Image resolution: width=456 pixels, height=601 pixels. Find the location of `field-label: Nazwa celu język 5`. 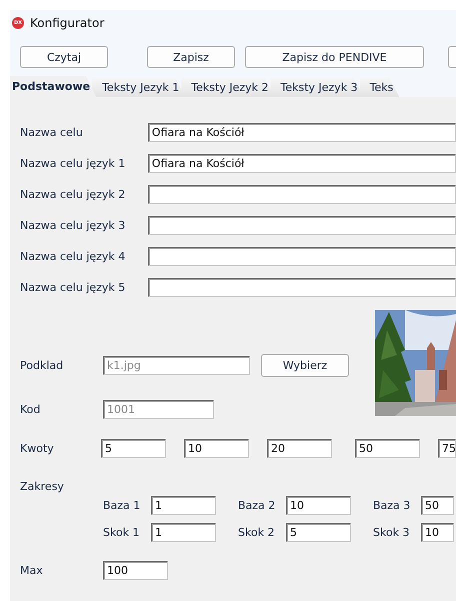

field-label: Nazwa celu język 5 is located at coordinates (73, 287).